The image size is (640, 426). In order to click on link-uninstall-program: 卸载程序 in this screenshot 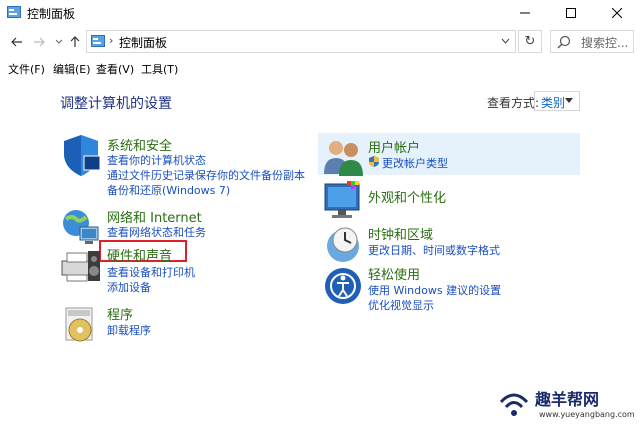, I will do `click(129, 330)`.